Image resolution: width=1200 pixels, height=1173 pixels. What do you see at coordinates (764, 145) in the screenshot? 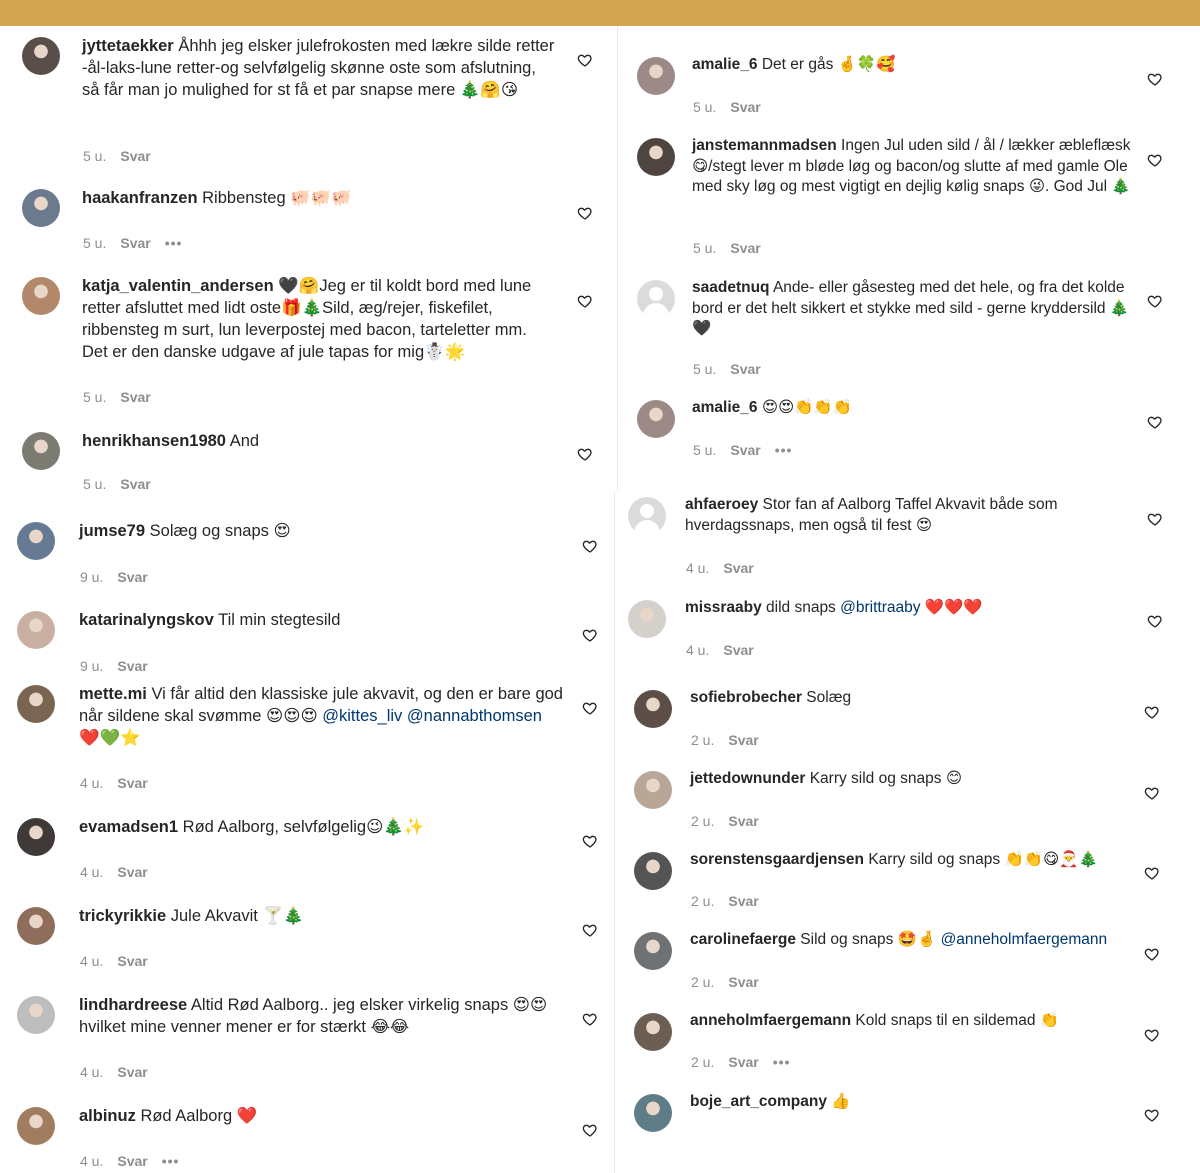
I see `comment-username: janstemannmadsen` at bounding box center [764, 145].